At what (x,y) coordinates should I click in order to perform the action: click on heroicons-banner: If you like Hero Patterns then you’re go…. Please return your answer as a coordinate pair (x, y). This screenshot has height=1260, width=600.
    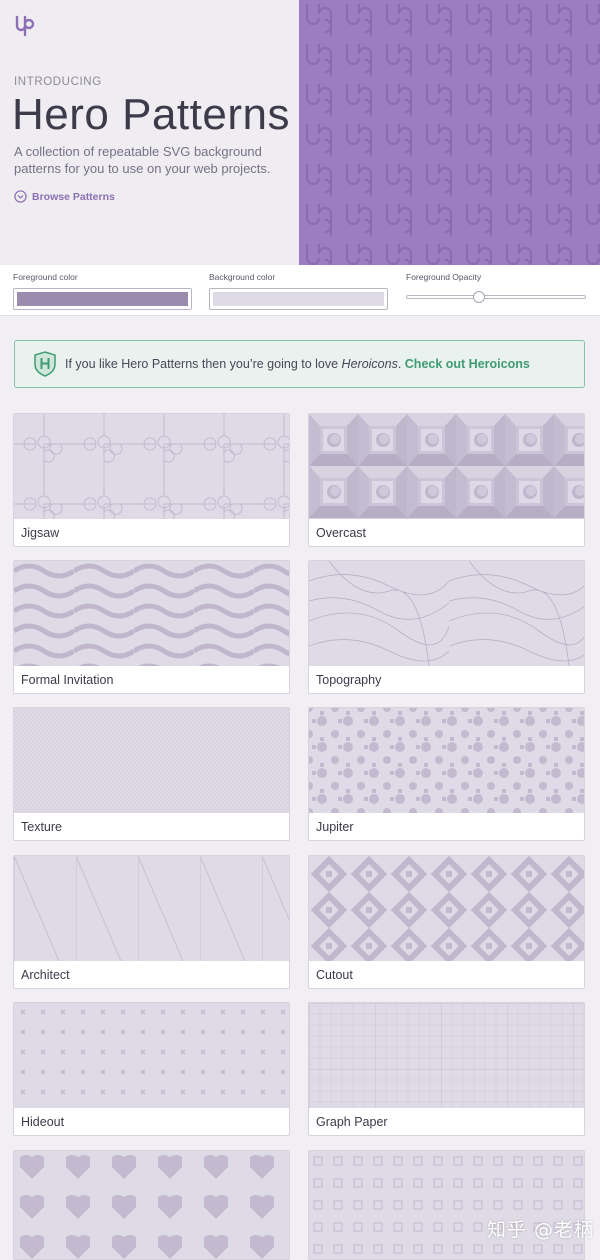
    Looking at the image, I should click on (299, 364).